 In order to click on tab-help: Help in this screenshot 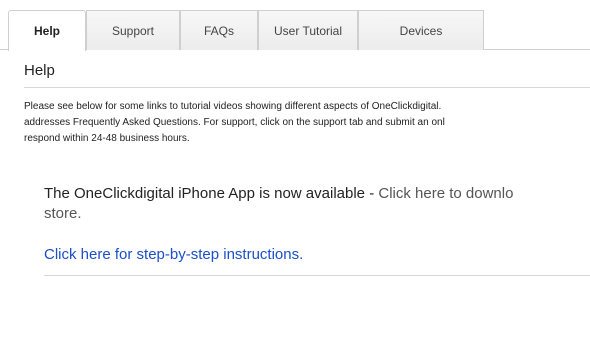, I will do `click(47, 30)`.